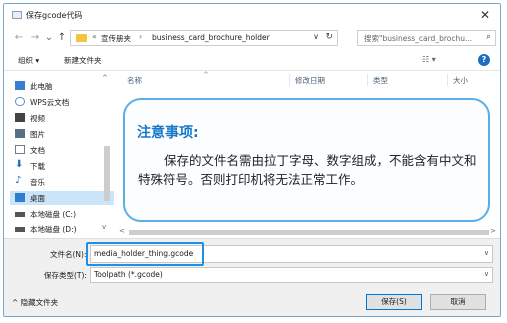 Image resolution: width=507 pixels, height=323 pixels. Describe the element at coordinates (81, 38) in the screenshot. I see `folder-icon` at that location.